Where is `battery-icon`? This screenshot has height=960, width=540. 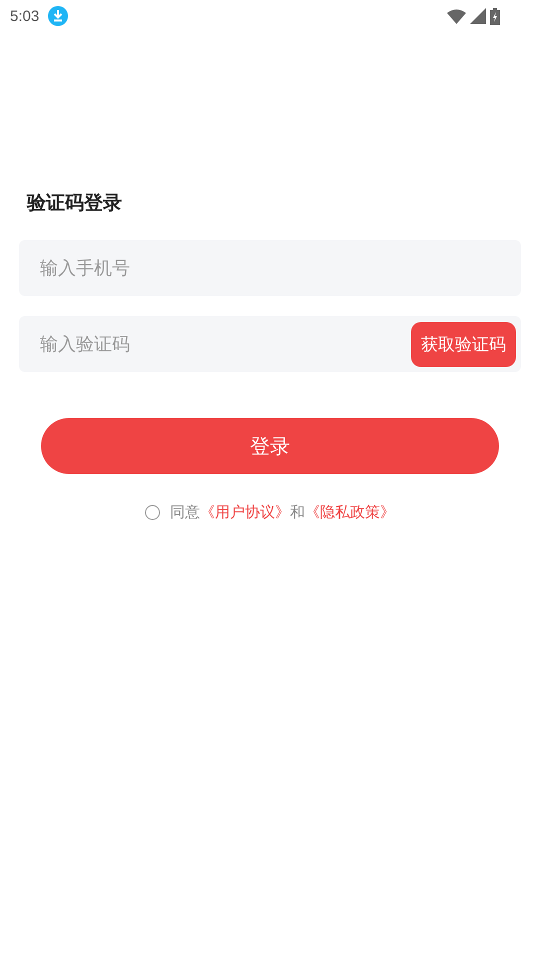 battery-icon is located at coordinates (495, 16).